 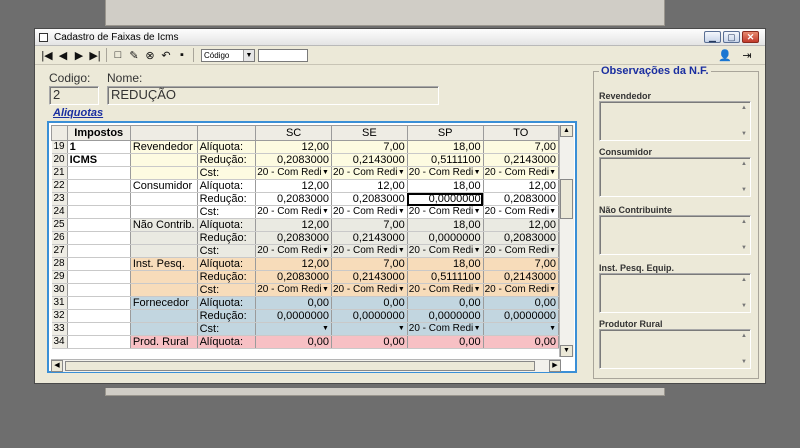 What do you see at coordinates (293, 133) in the screenshot?
I see `header-state-sc: SC` at bounding box center [293, 133].